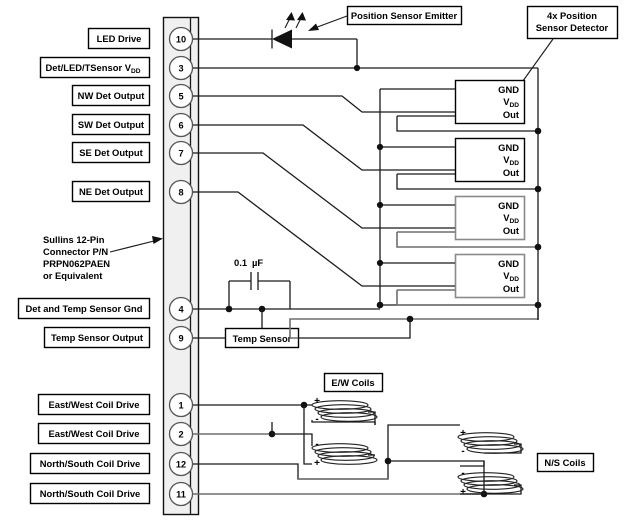 Image resolution: width=637 pixels, height=532 pixels. Describe the element at coordinates (328, 23) in the screenshot. I see `callout-emitter-leader` at that location.